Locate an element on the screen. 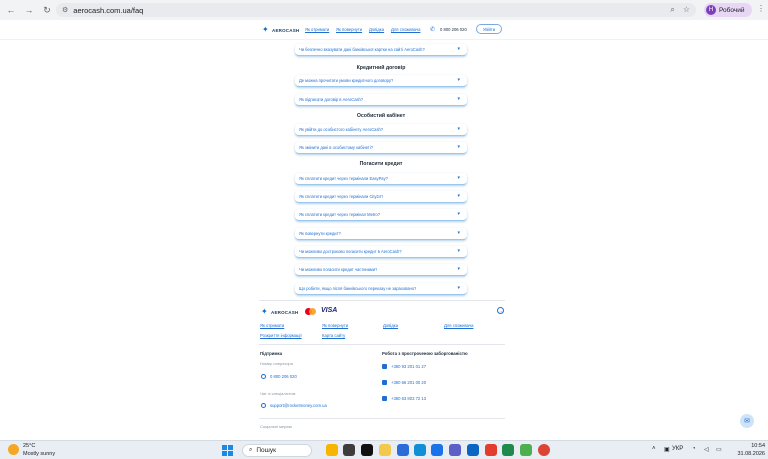  weather-desc: Mostly sunny is located at coordinates (39, 454).